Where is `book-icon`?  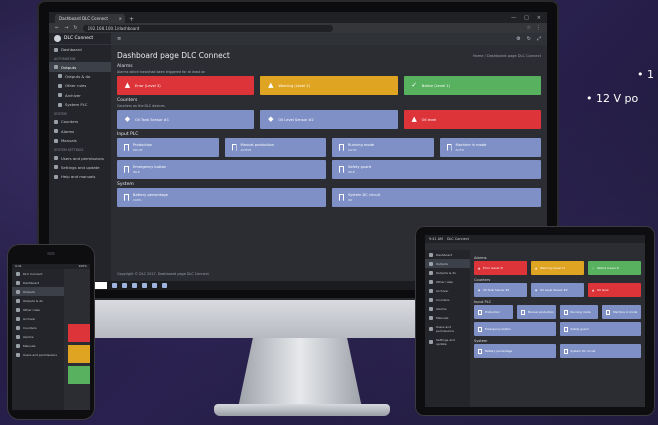
book-icon is located at coordinates (56, 140).